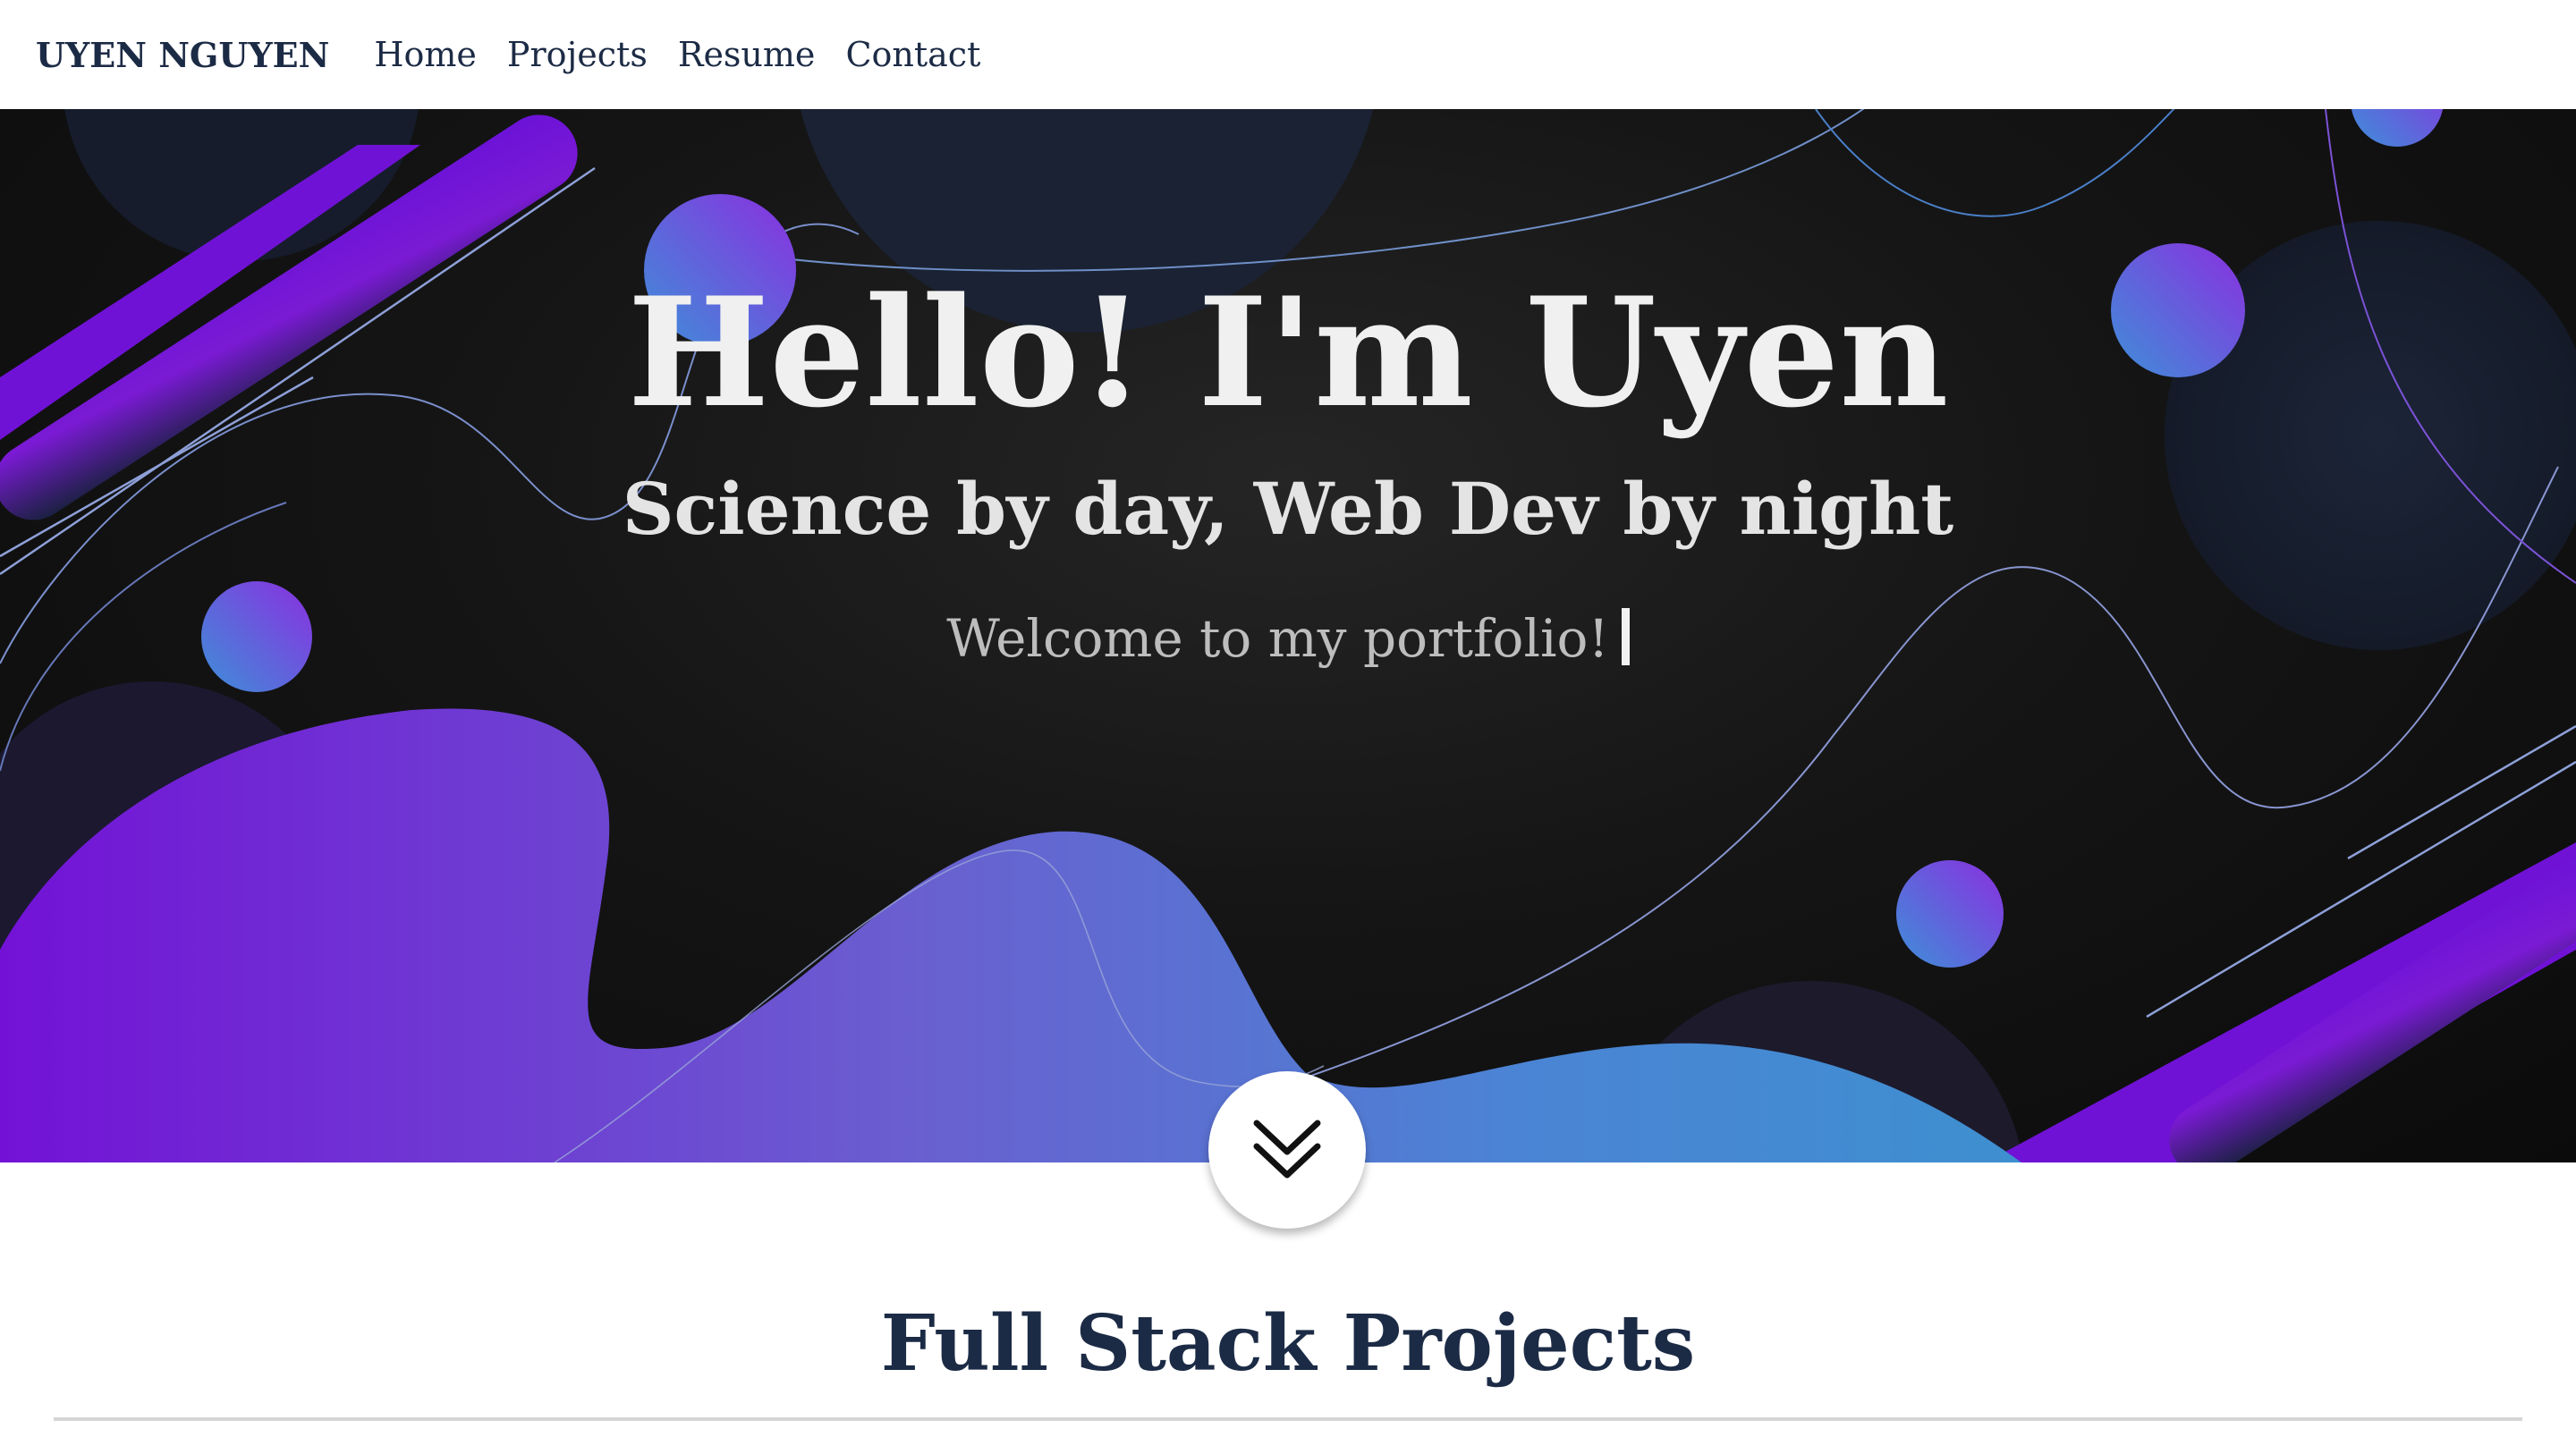  What do you see at coordinates (1288, 54) in the screenshot?
I see `top-navbar: UYEN NGUYEN Home Projects Resume Contact` at bounding box center [1288, 54].